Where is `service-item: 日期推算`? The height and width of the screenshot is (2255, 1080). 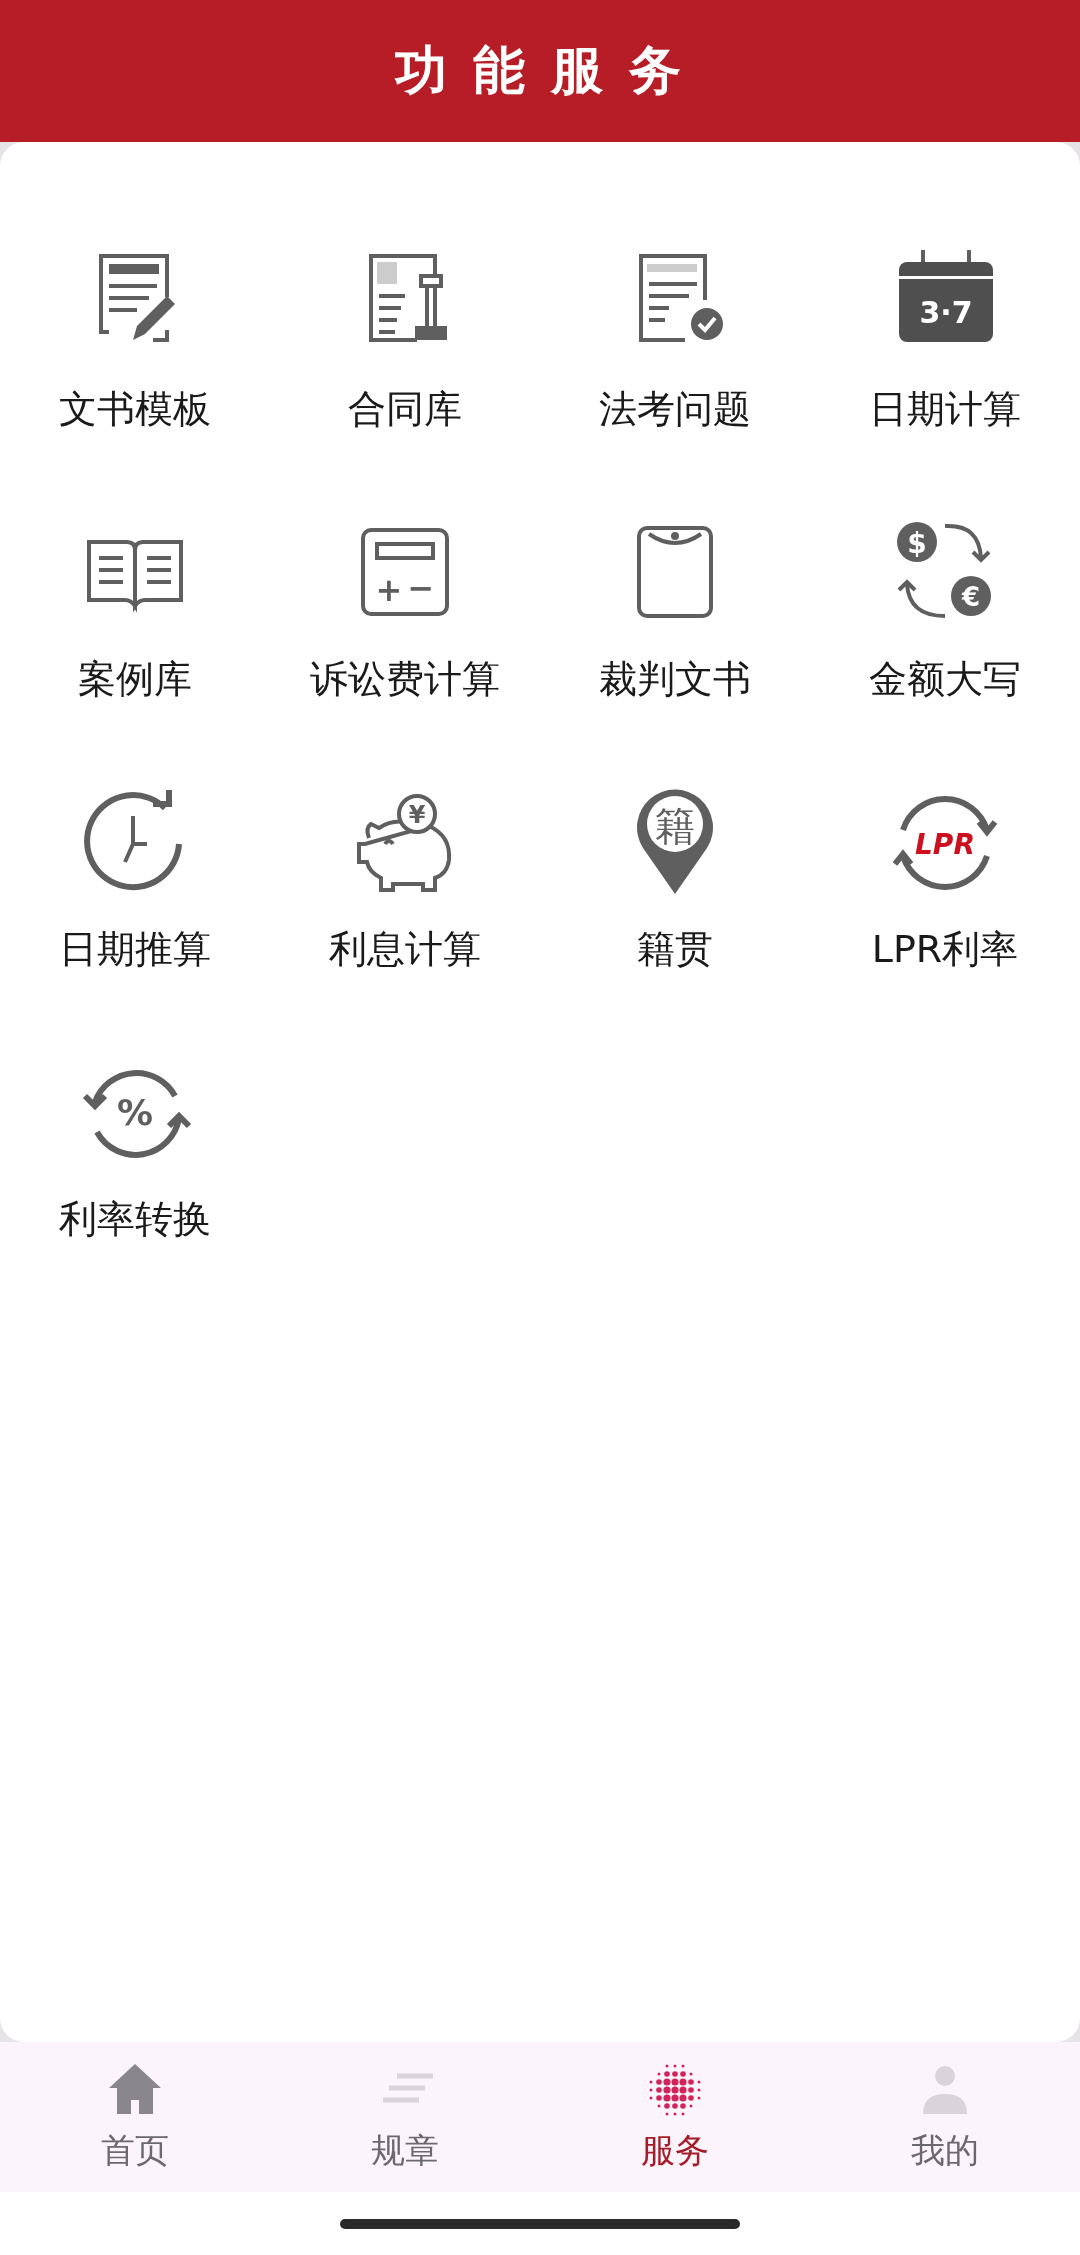
service-item: 日期推算 is located at coordinates (135, 917).